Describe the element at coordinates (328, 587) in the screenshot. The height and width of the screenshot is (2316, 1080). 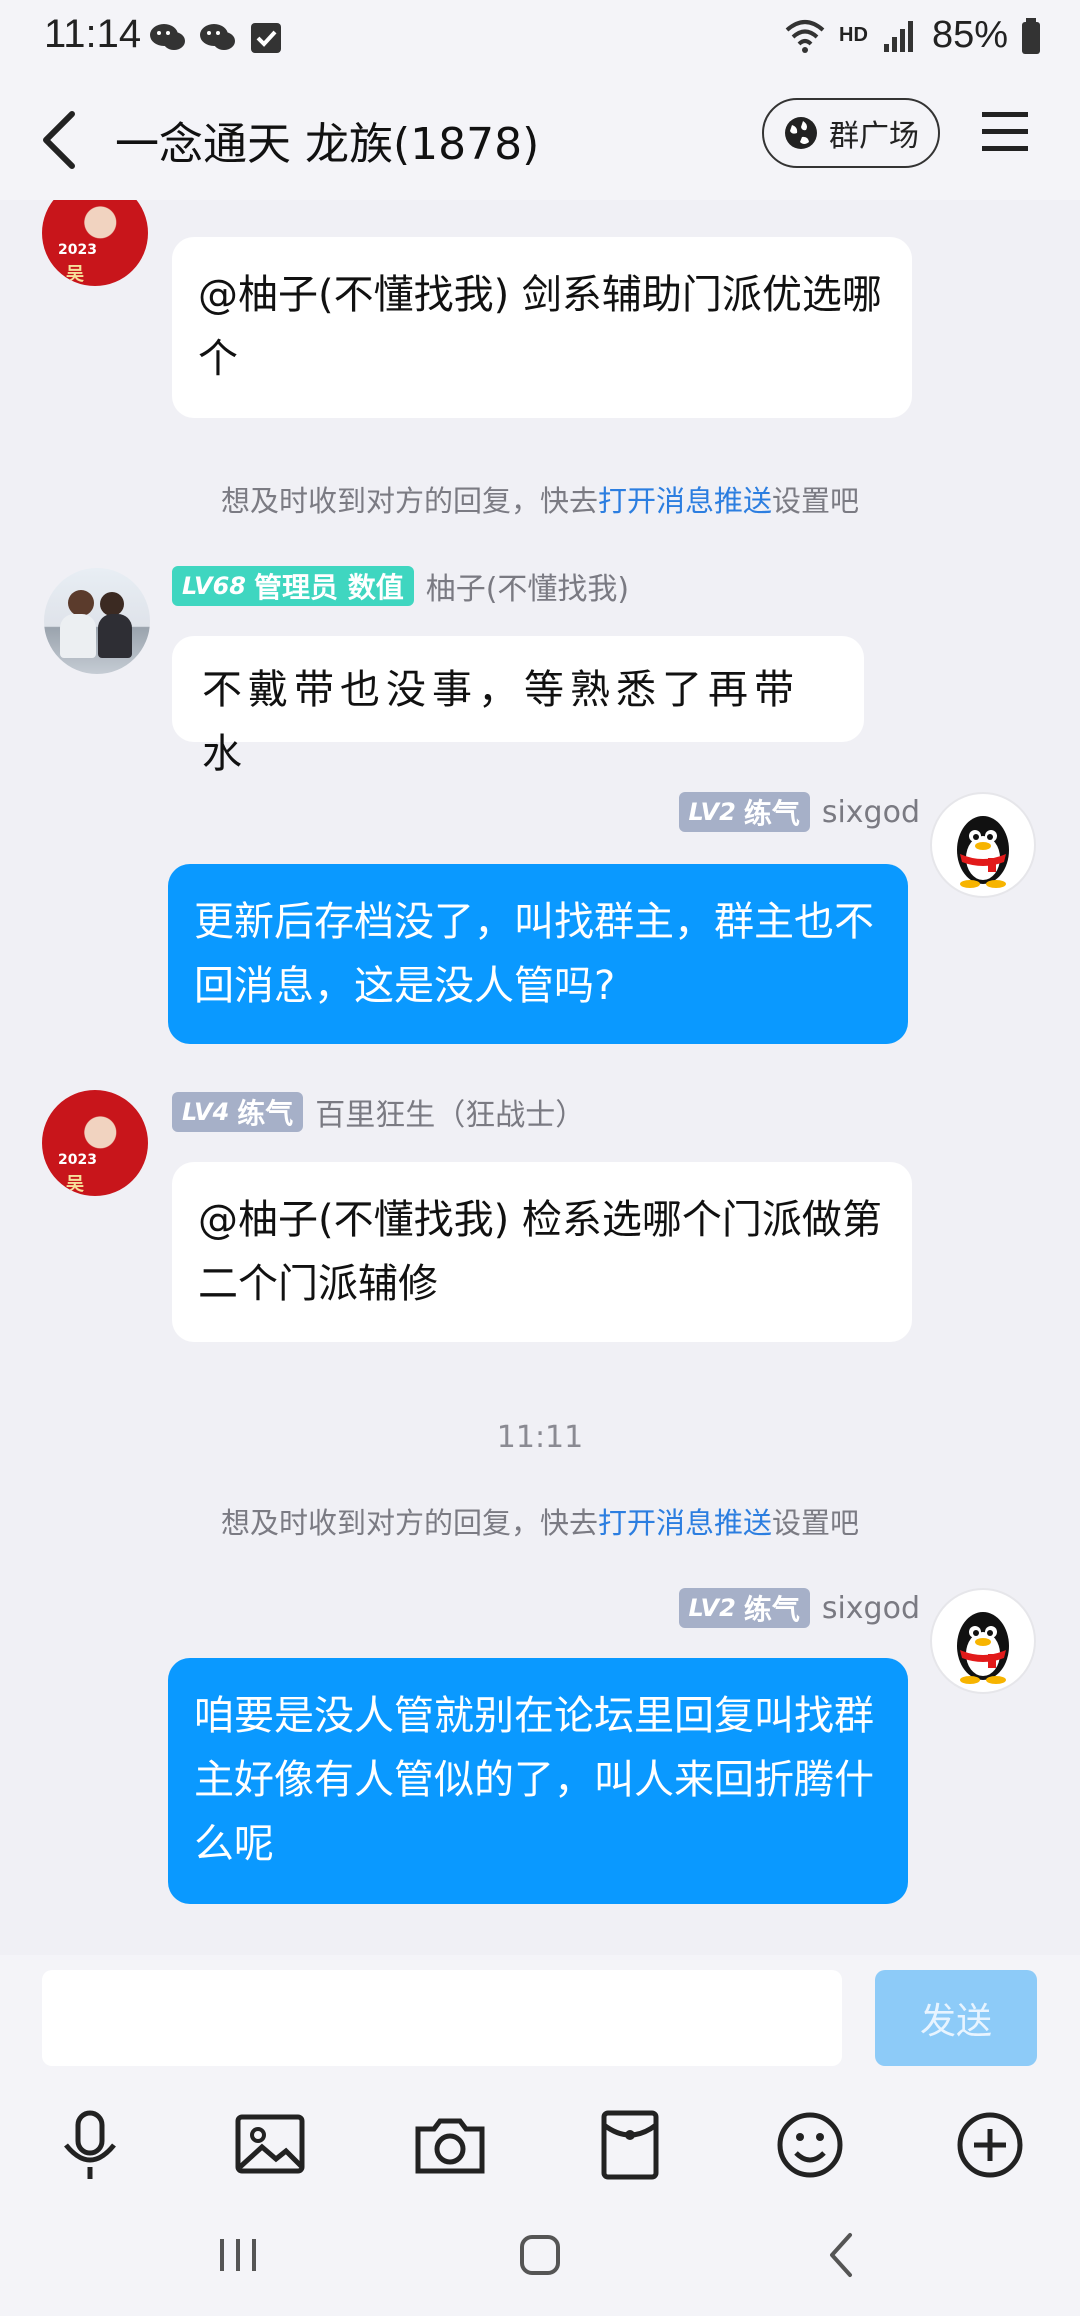
I see `level-title: 管理员 数值` at that location.